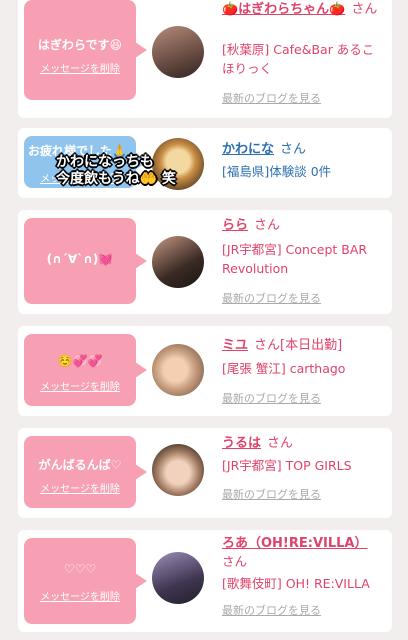  I want to click on message-text: ☺️💞💞, so click(80, 361).